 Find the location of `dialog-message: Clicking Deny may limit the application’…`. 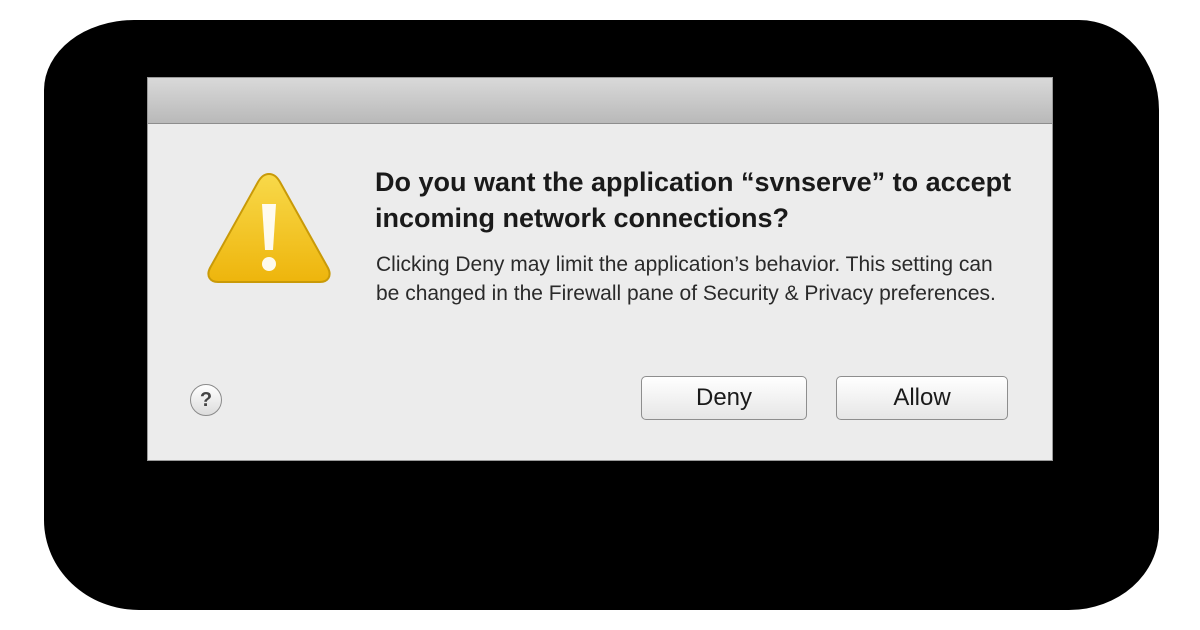

dialog-message: Clicking Deny may limit the application’… is located at coordinates (686, 279).